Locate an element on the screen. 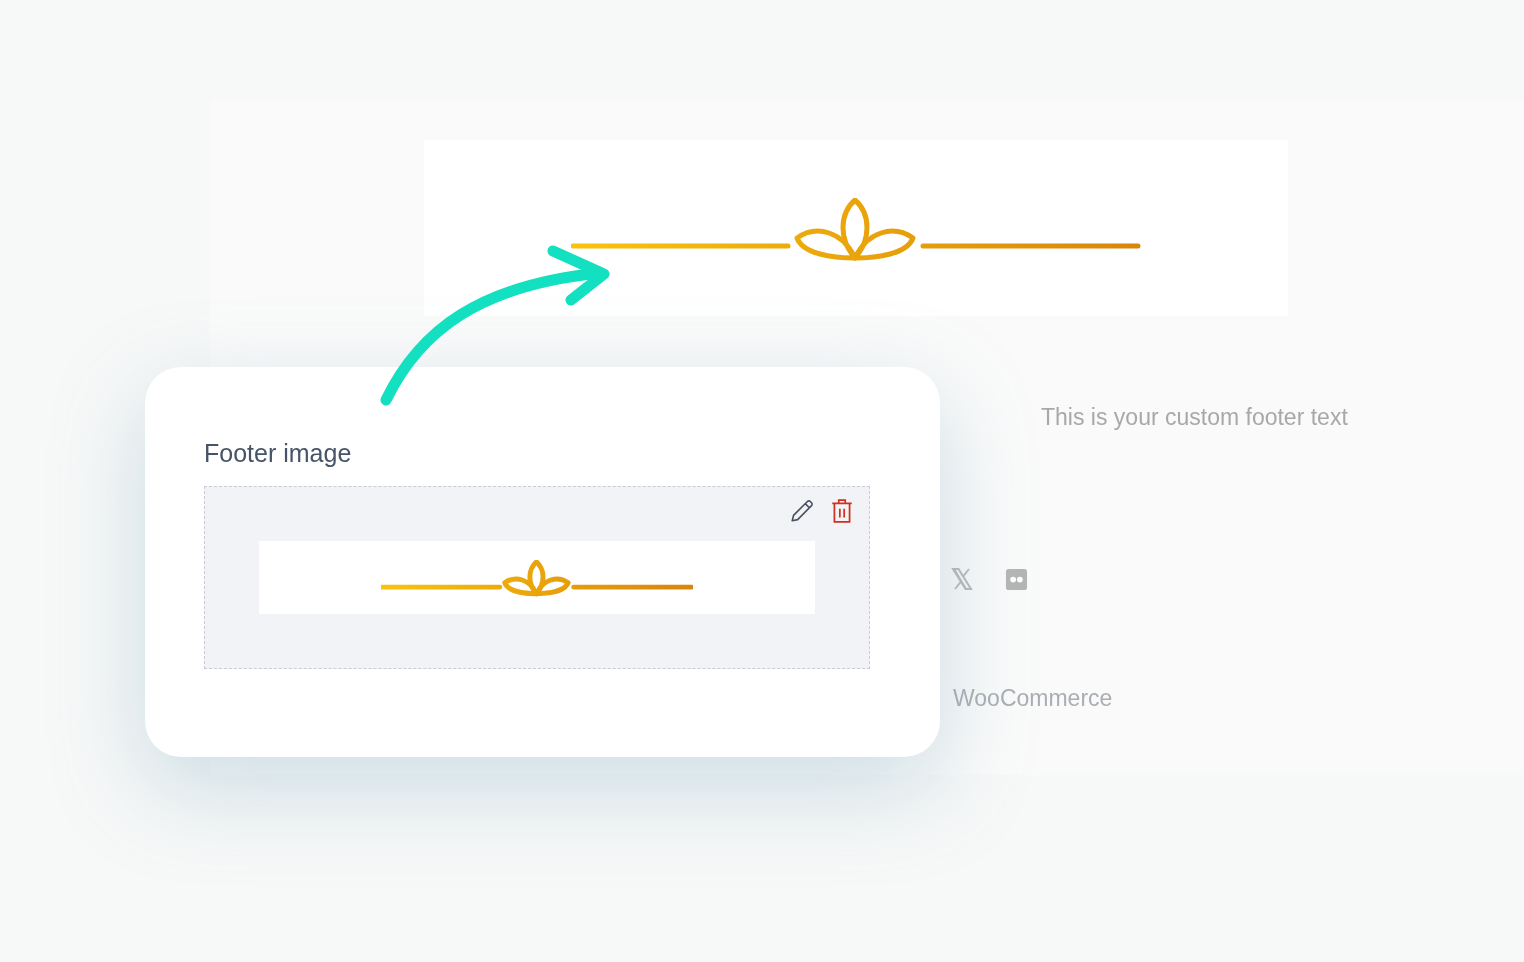  credit-text: WooCommerce is located at coordinates (1033, 698).